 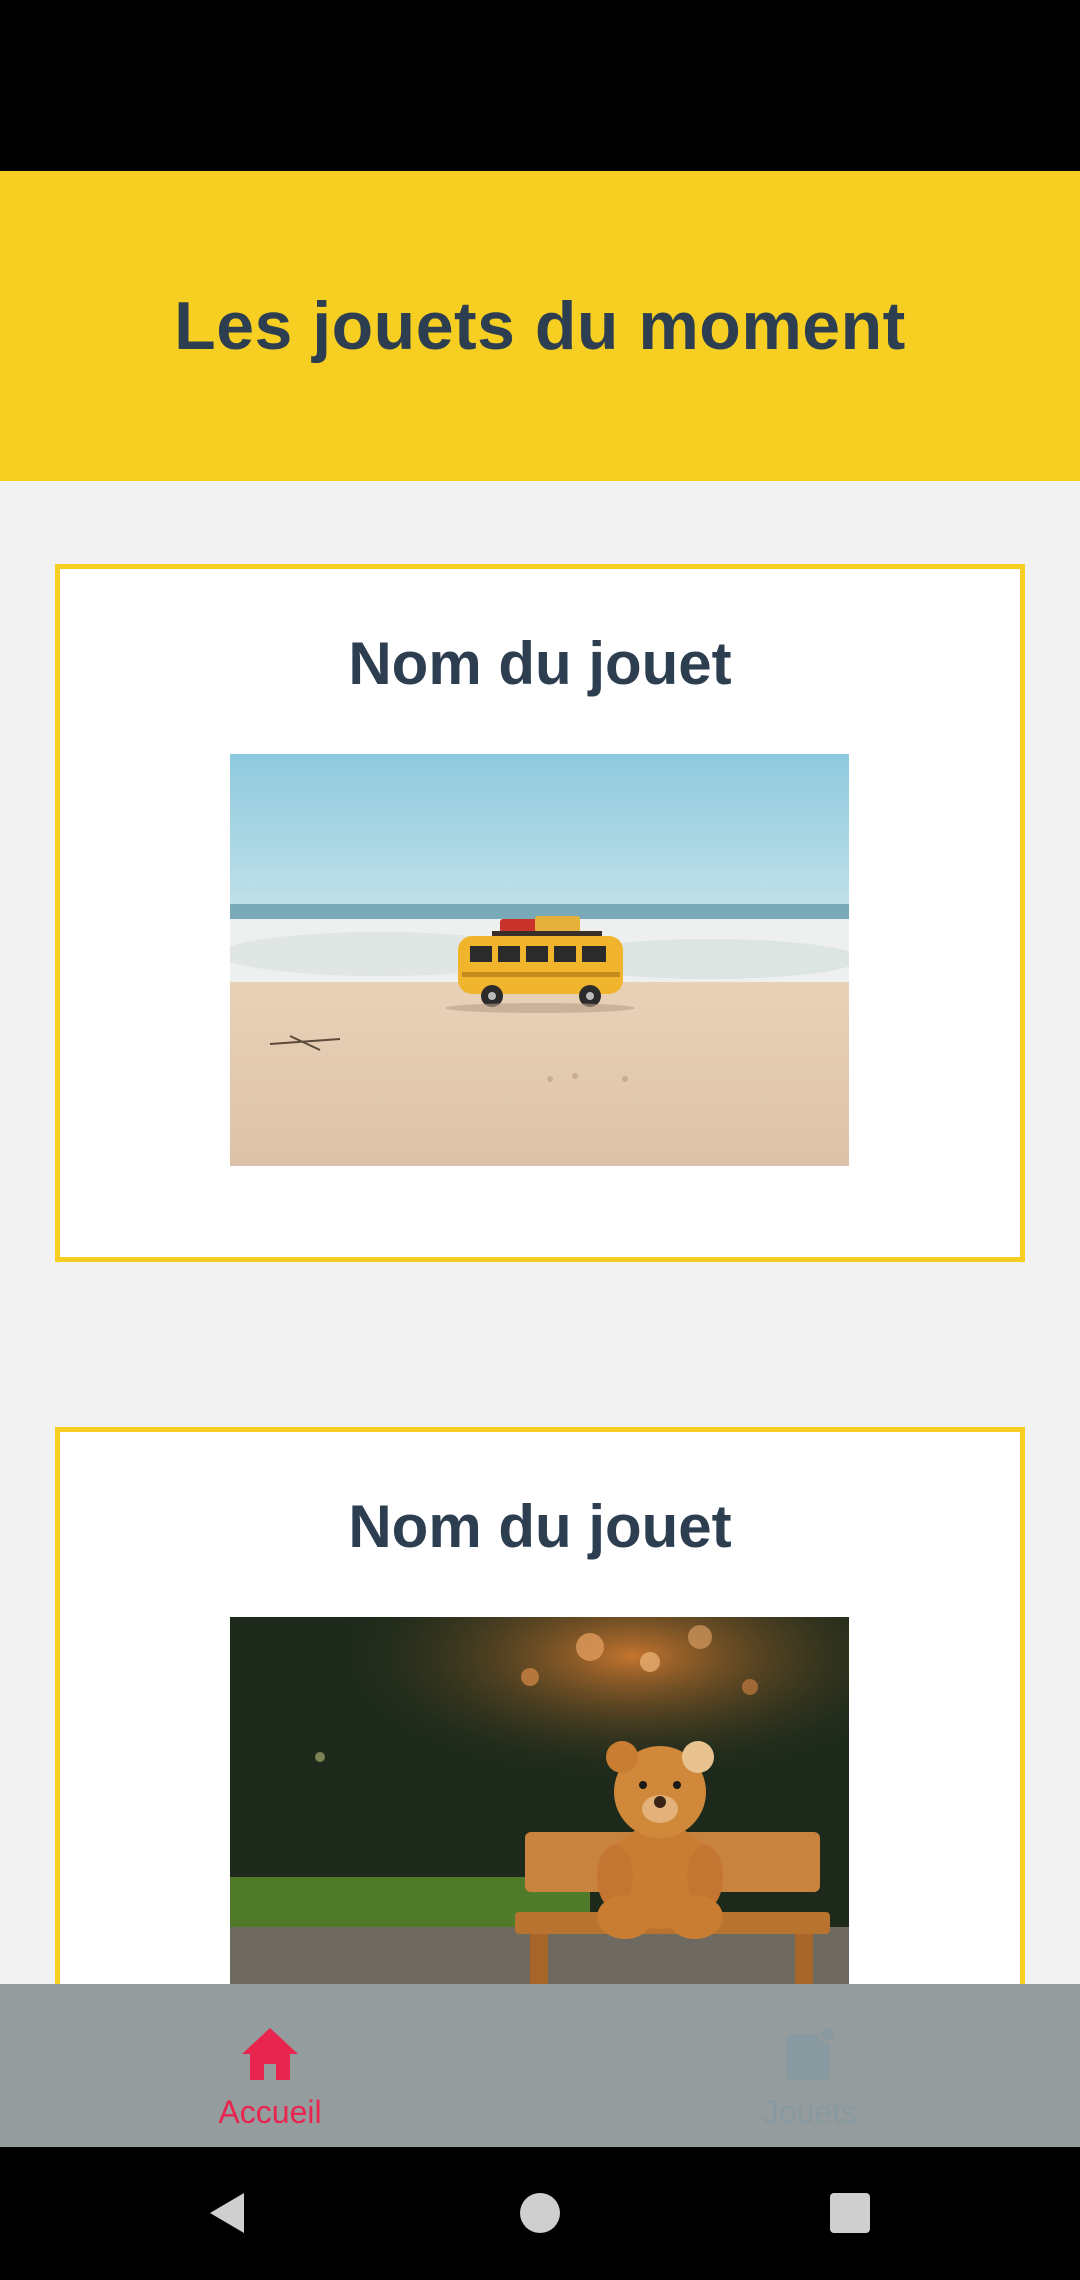 I want to click on system-navigation-bar, so click(x=540, y=2213).